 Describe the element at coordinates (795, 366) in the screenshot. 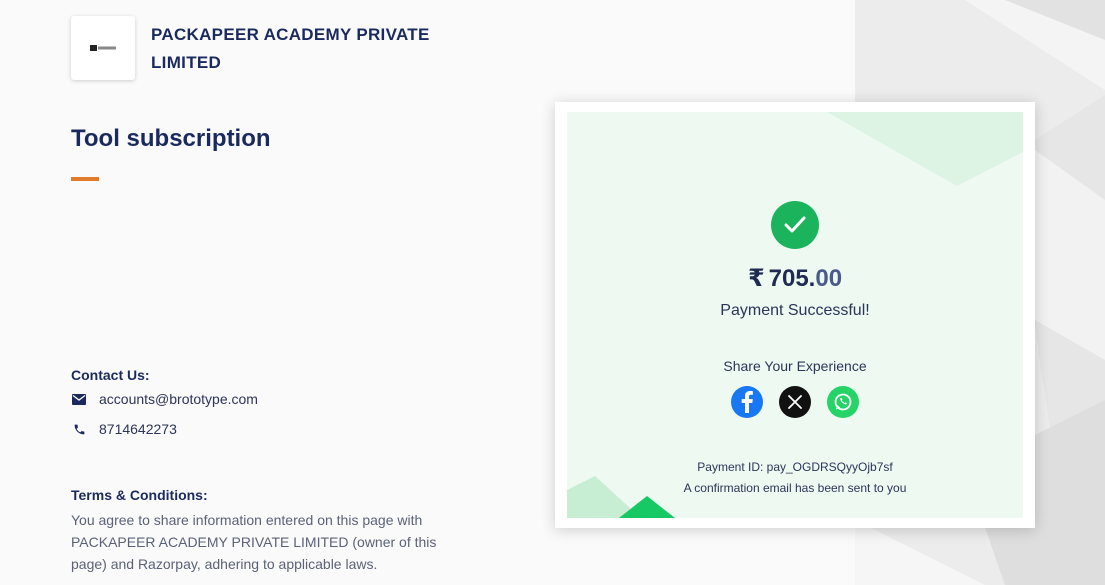

I see `share-heading: Share Your Experience` at that location.